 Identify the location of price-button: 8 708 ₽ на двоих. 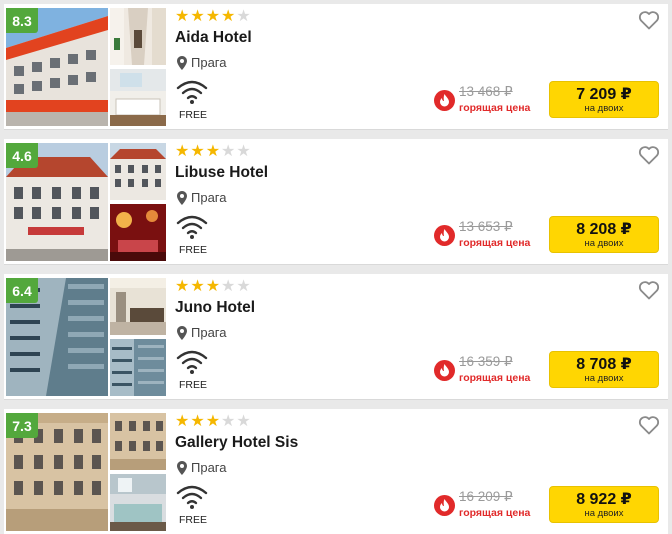
(604, 369).